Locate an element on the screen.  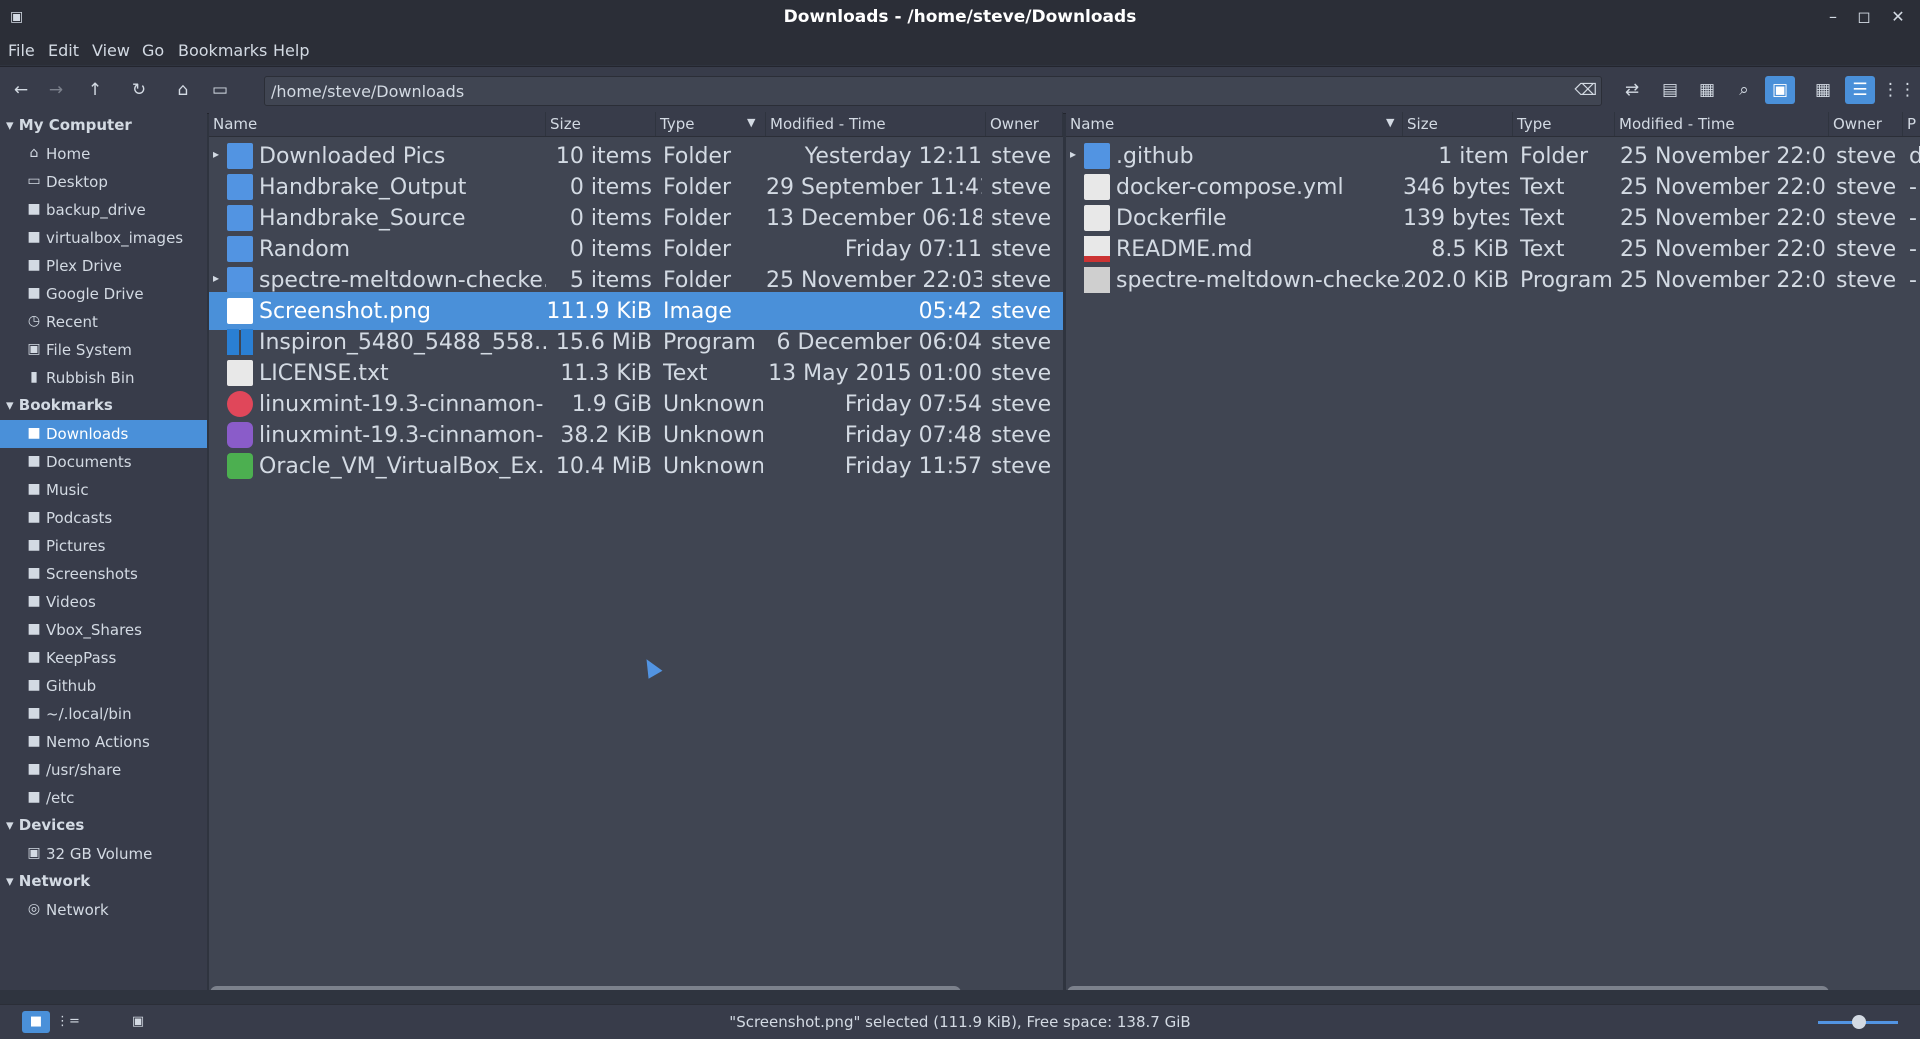
column-type: Type is located at coordinates (1564, 124).